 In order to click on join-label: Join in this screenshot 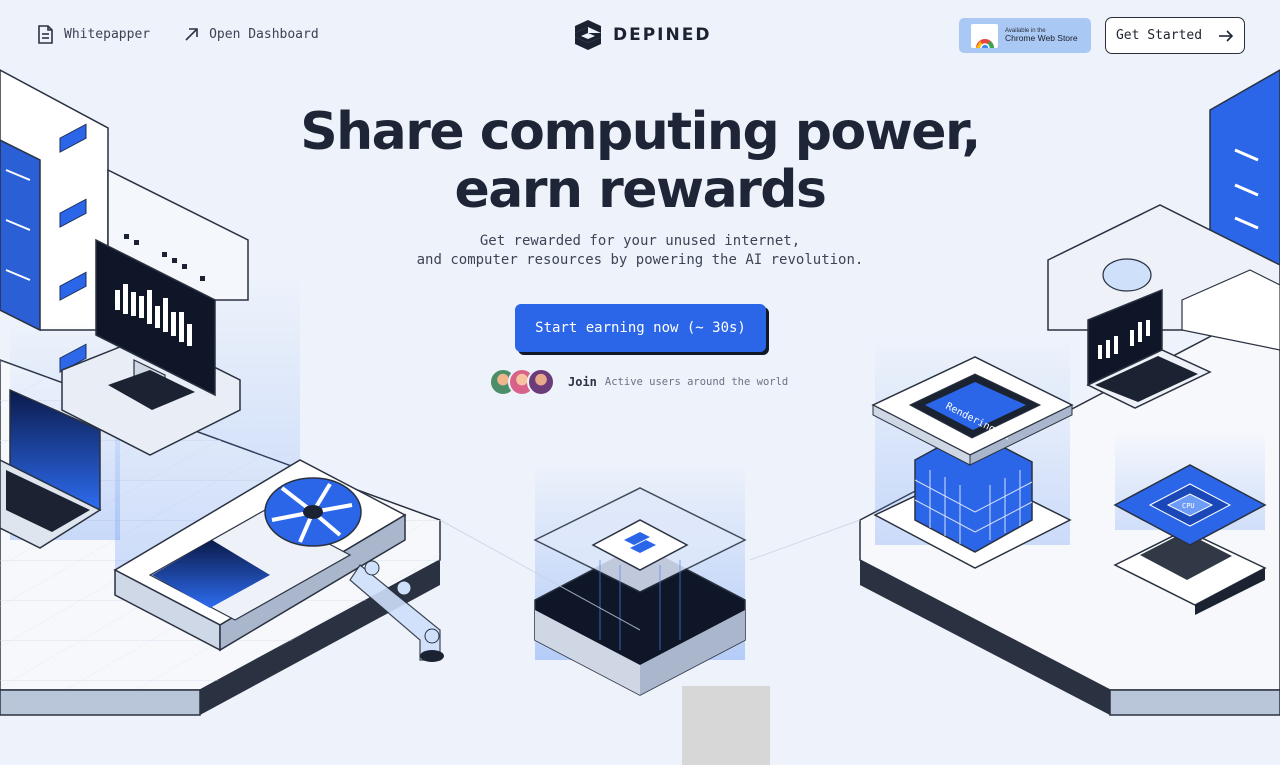, I will do `click(582, 382)`.